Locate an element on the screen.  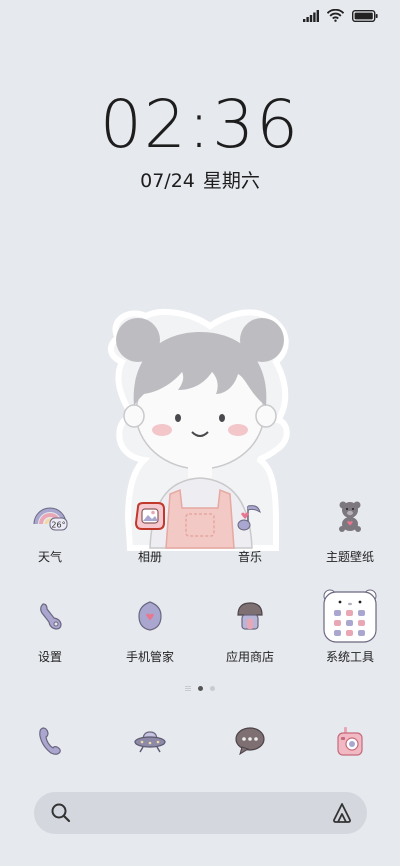
app-label: 设置 is located at coordinates (49, 657).